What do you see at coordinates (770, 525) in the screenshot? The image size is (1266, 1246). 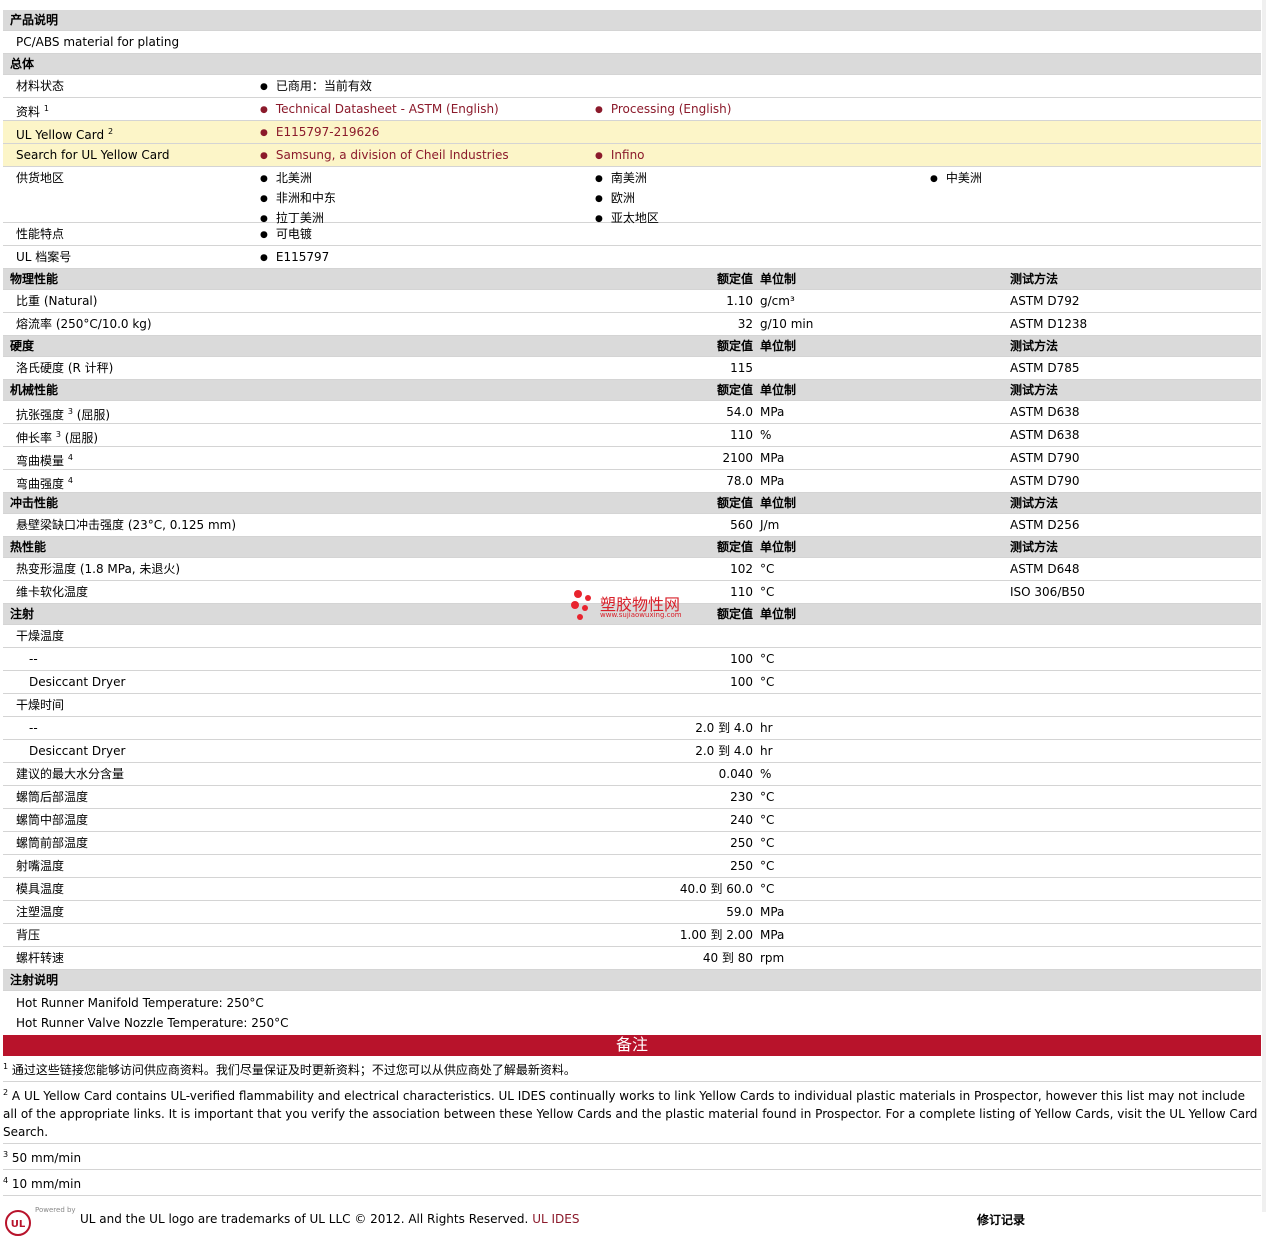 I see `property-unit: J/m` at bounding box center [770, 525].